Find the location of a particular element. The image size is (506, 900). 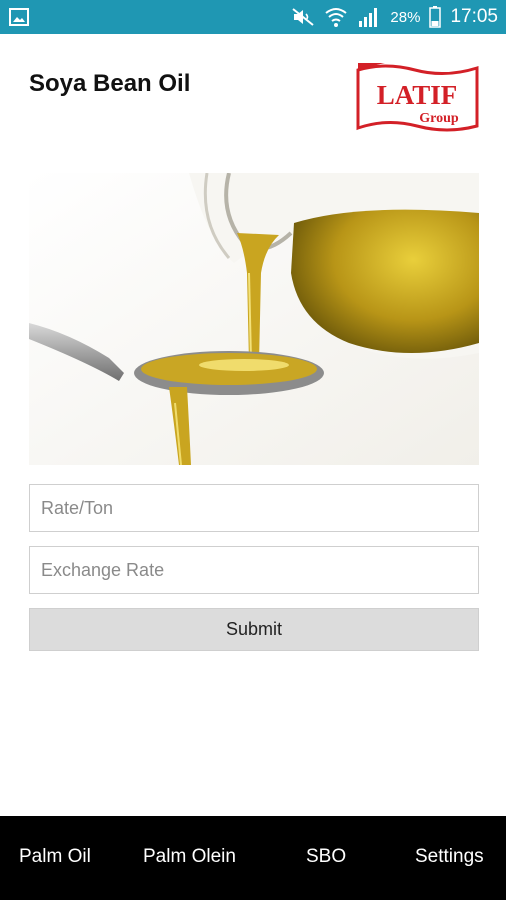

submit-button: Submit is located at coordinates (254, 629).